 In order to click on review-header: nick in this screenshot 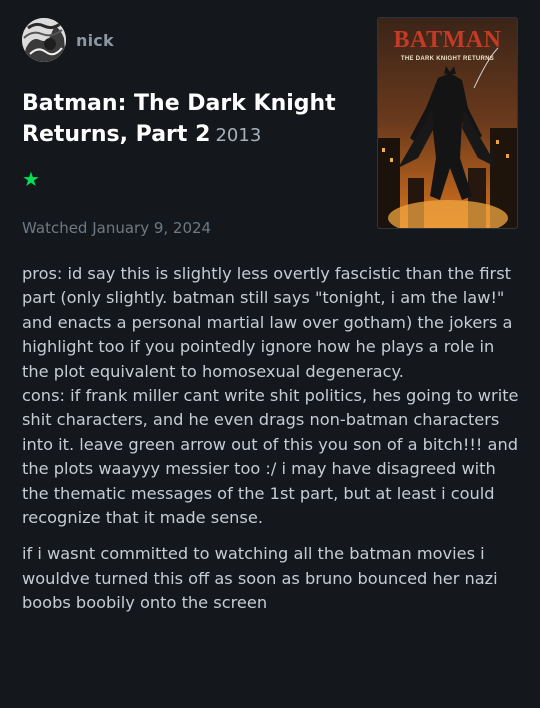, I will do `click(68, 40)`.